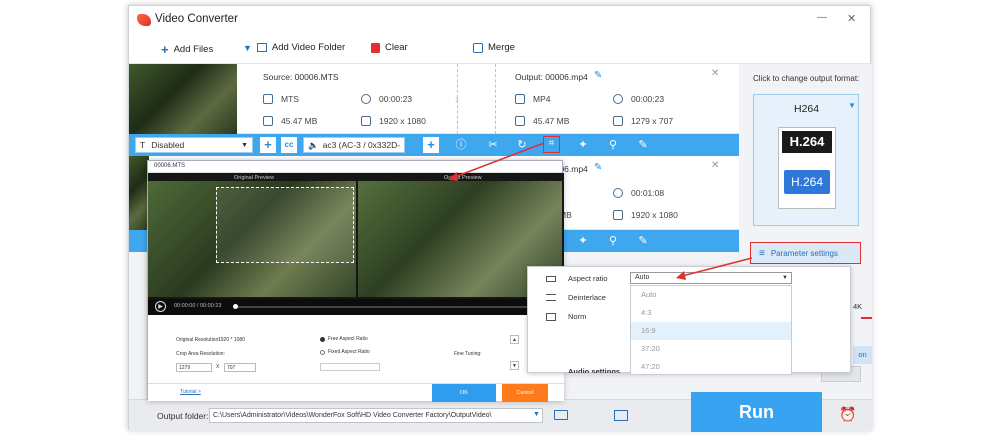 This screenshot has height=435, width=1000. What do you see at coordinates (498, 160) in the screenshot?
I see `annotation-arrow-crop` at bounding box center [498, 160].